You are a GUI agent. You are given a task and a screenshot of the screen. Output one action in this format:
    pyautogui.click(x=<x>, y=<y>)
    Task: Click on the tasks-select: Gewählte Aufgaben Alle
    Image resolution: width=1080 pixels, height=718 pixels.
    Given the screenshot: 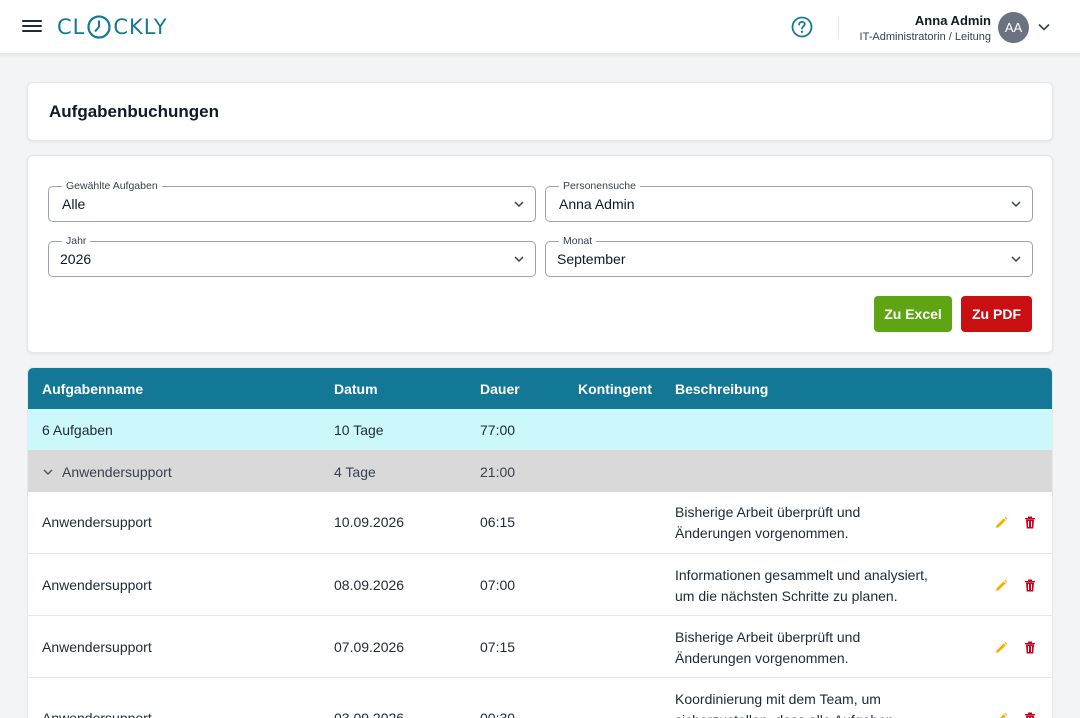 What is the action you would take?
    pyautogui.click(x=292, y=201)
    